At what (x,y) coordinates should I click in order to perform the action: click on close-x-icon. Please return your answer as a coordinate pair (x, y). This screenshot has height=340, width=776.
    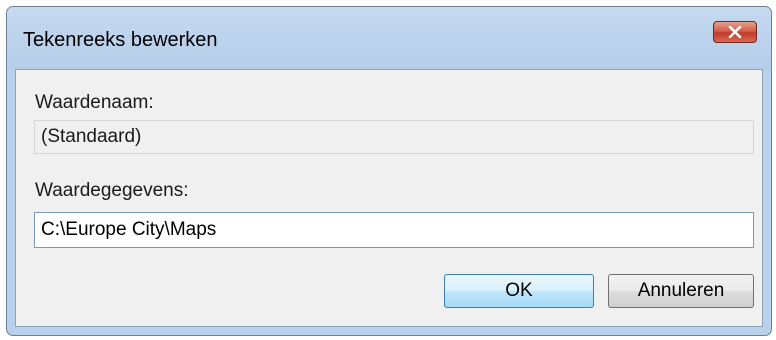
    Looking at the image, I should click on (735, 32).